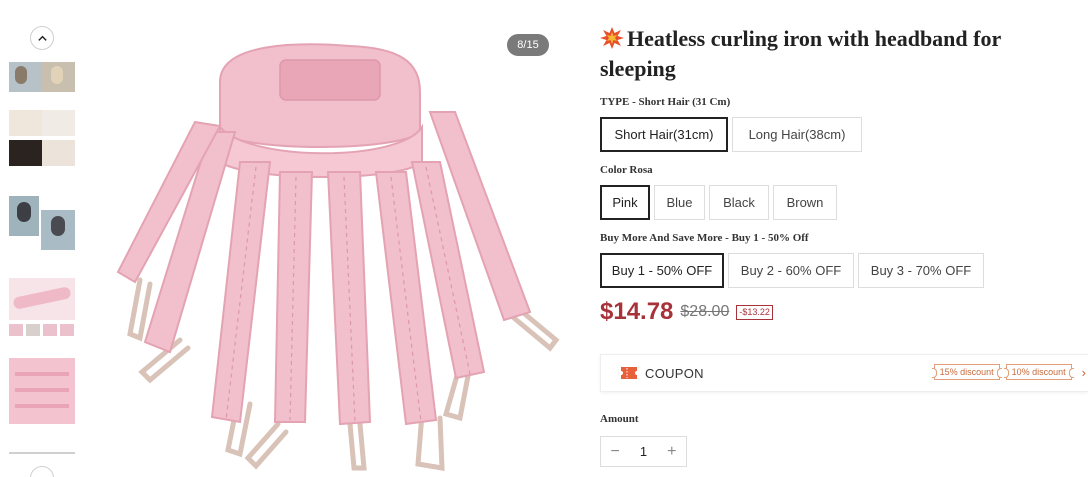  What do you see at coordinates (42, 471) in the screenshot?
I see `thumbnails-scroll-down-button` at bounding box center [42, 471].